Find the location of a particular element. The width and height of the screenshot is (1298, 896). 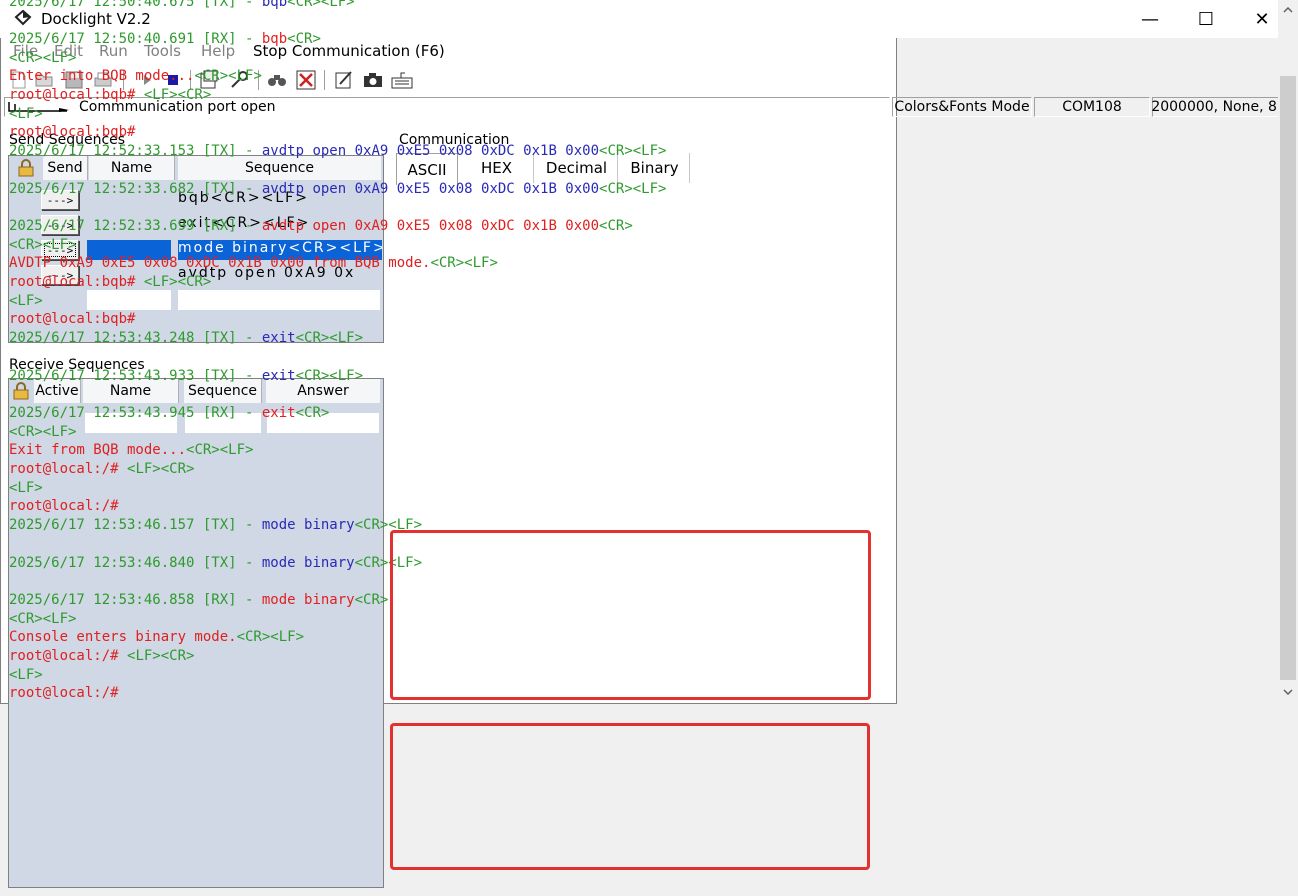

highlight-box-mode-binary is located at coordinates (630, 796).